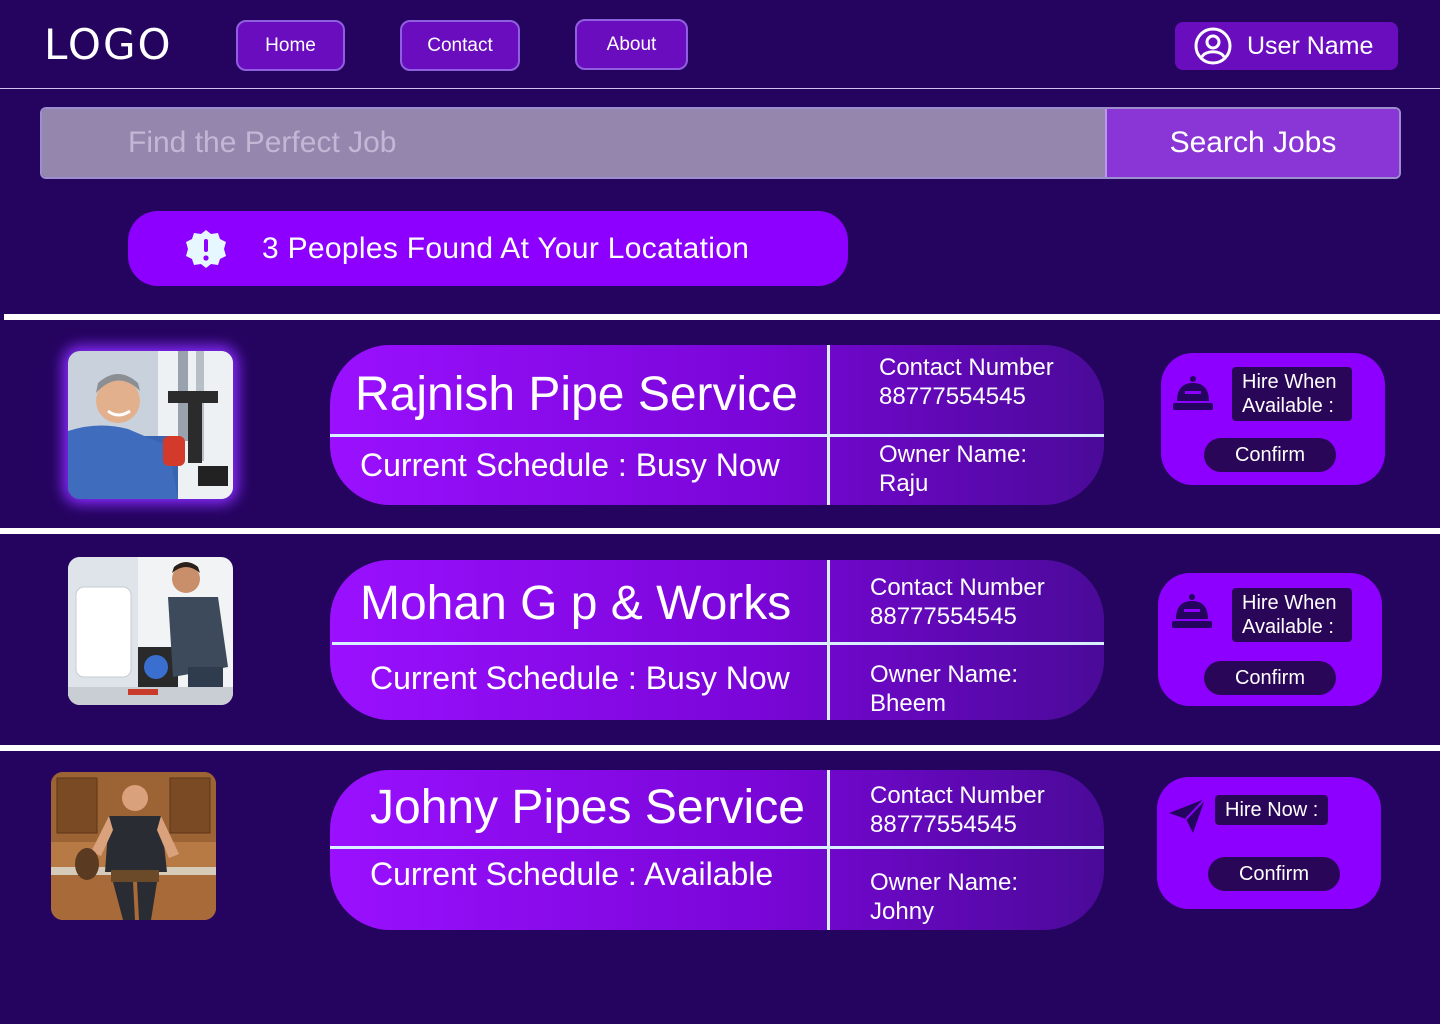  I want to click on nav-contact-button: Contact, so click(460, 45).